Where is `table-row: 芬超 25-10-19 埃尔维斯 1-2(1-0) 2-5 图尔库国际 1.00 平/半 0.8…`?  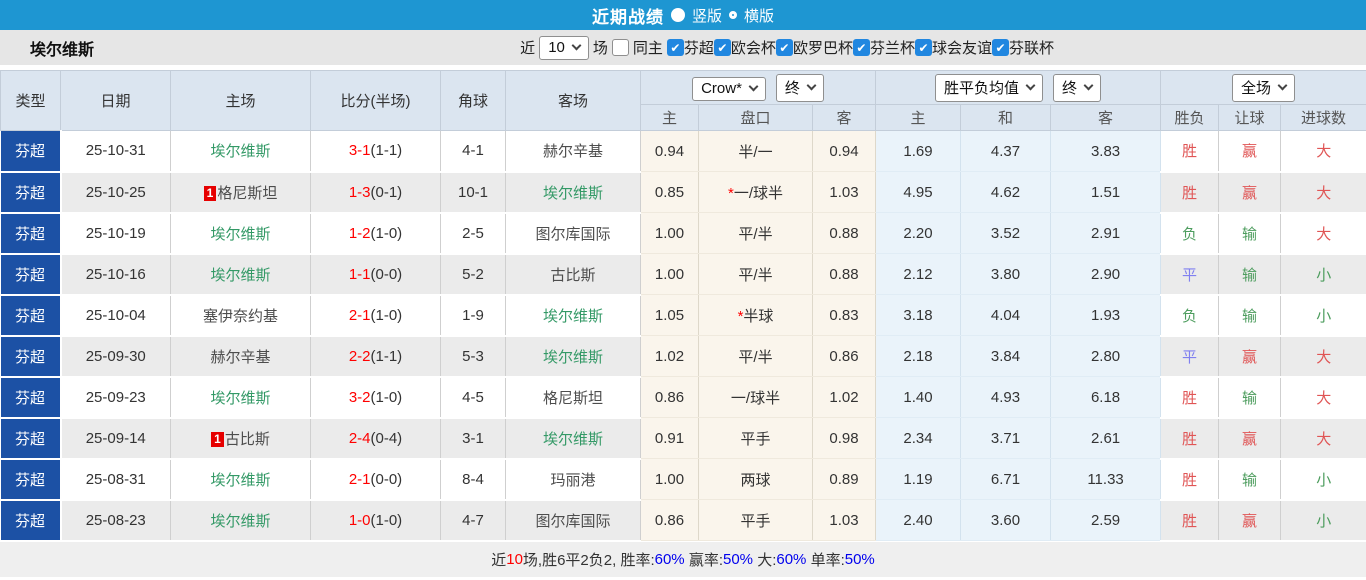 table-row: 芬超 25-10-19 埃尔维斯 1-2(1-0) 2-5 图尔库国际 1.00 平/半 0.8… is located at coordinates (683, 233).